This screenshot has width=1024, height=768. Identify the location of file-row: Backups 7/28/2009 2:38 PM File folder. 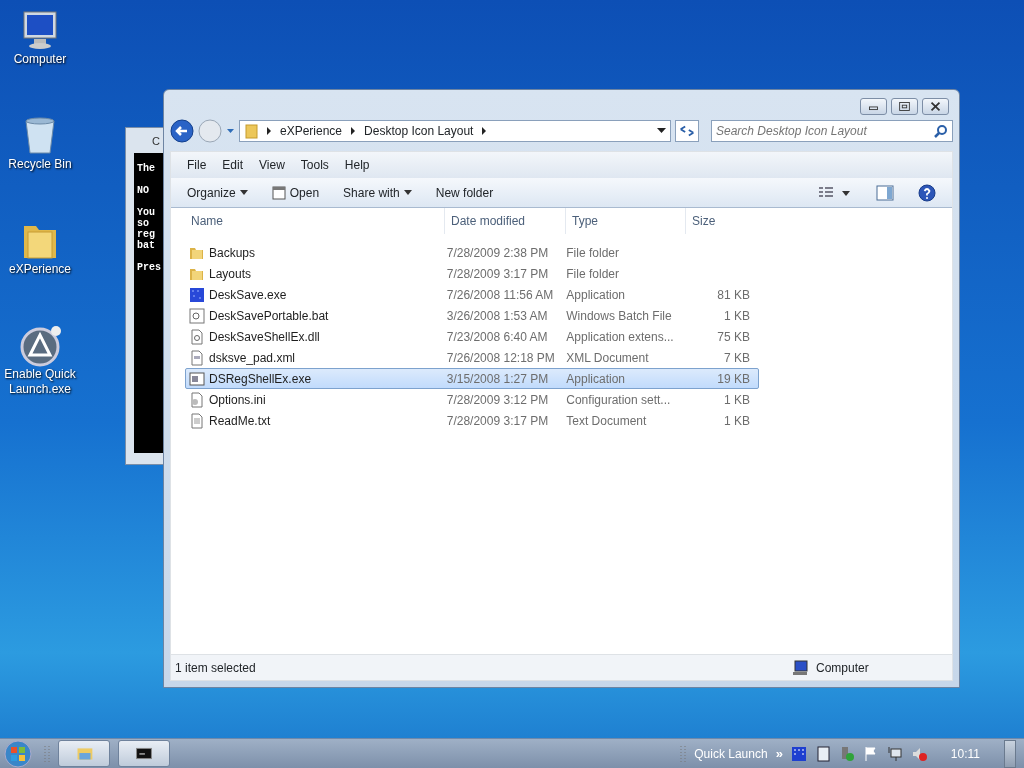
(472, 252).